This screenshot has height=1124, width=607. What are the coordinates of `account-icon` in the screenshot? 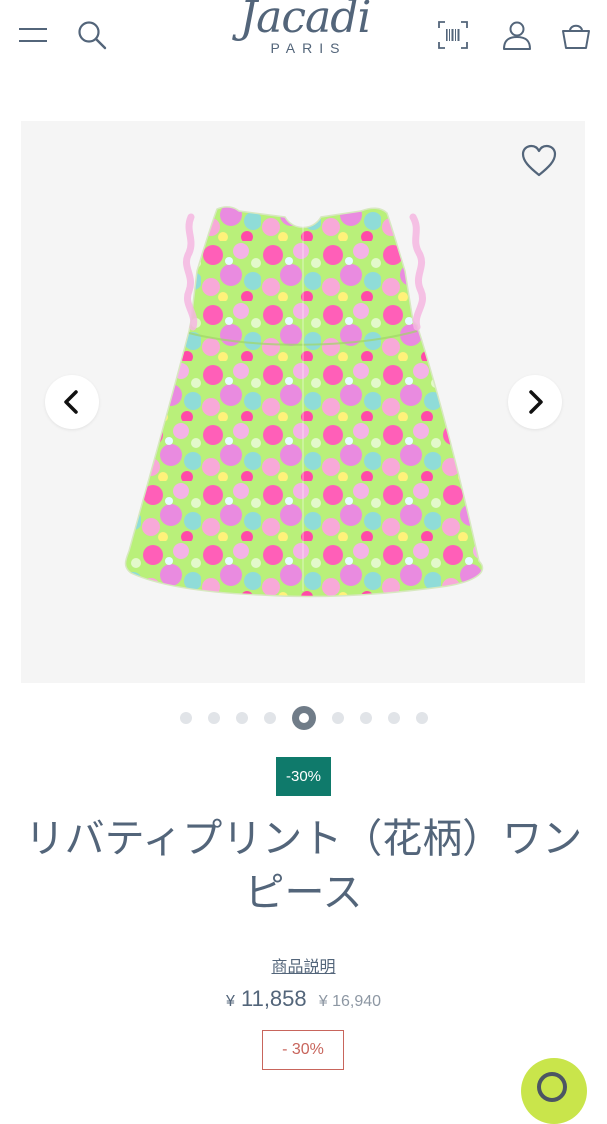 It's located at (517, 35).